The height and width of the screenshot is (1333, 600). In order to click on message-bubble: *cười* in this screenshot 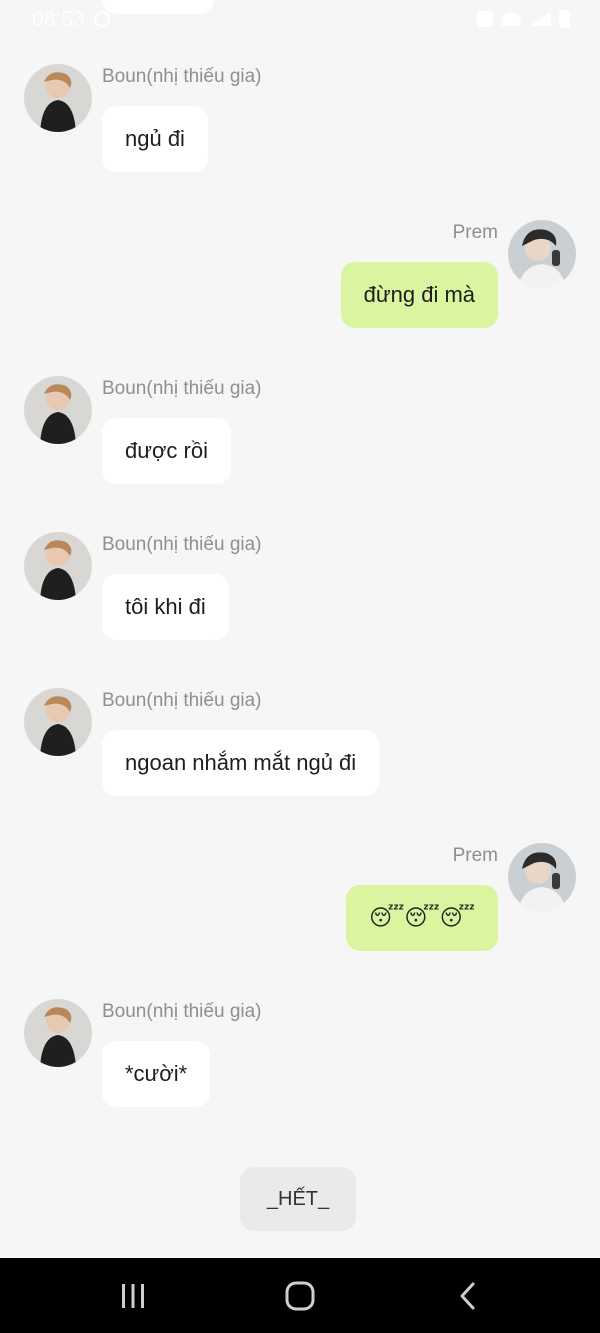, I will do `click(156, 1074)`.